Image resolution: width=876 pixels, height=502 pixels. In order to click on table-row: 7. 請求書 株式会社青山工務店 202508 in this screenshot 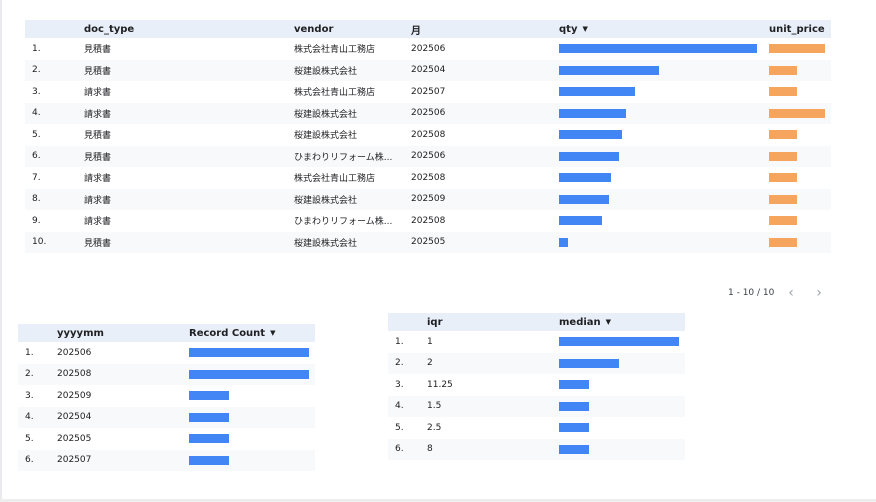, I will do `click(428, 178)`.